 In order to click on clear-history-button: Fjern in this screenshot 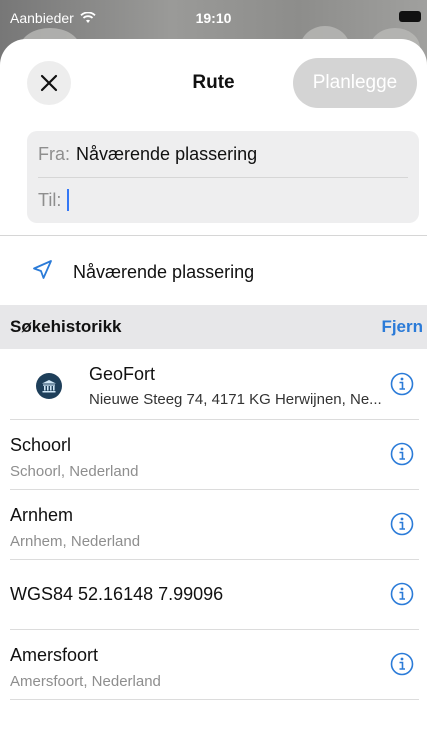, I will do `click(402, 327)`.